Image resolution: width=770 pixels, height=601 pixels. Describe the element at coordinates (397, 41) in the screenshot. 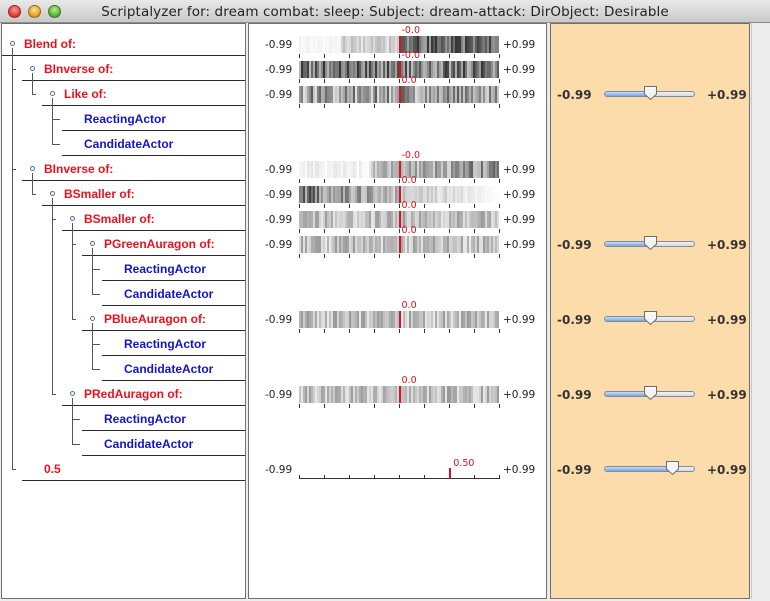

I see `value-strip-row: -0.99 +0.99 -0.0` at that location.